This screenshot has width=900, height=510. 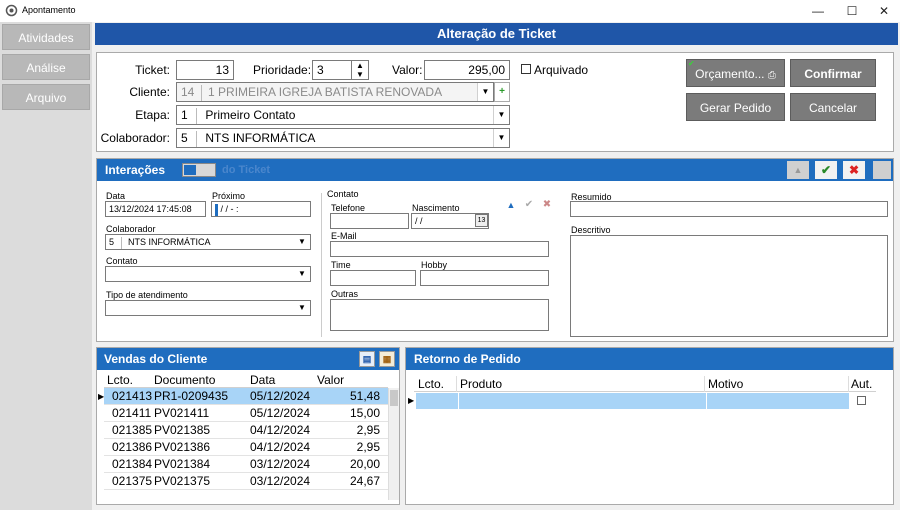 I want to click on cell-documento: PR1-0209435, so click(x=191, y=396).